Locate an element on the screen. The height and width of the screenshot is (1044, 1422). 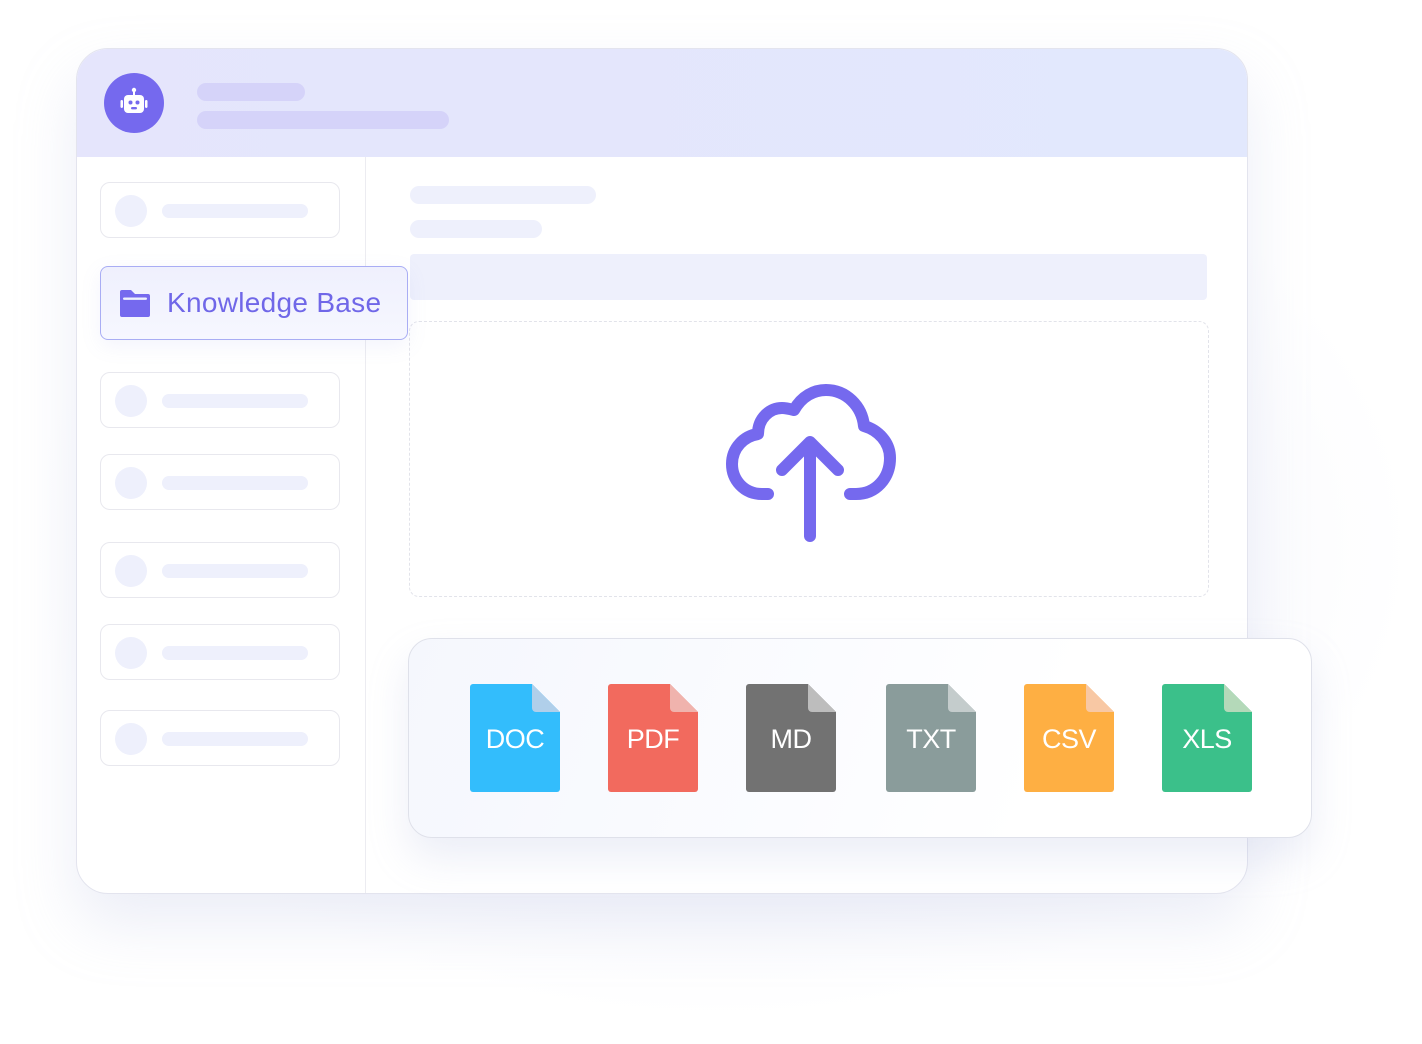
sidebar-item-knowledge-base: Knowledge Base is located at coordinates (254, 303).